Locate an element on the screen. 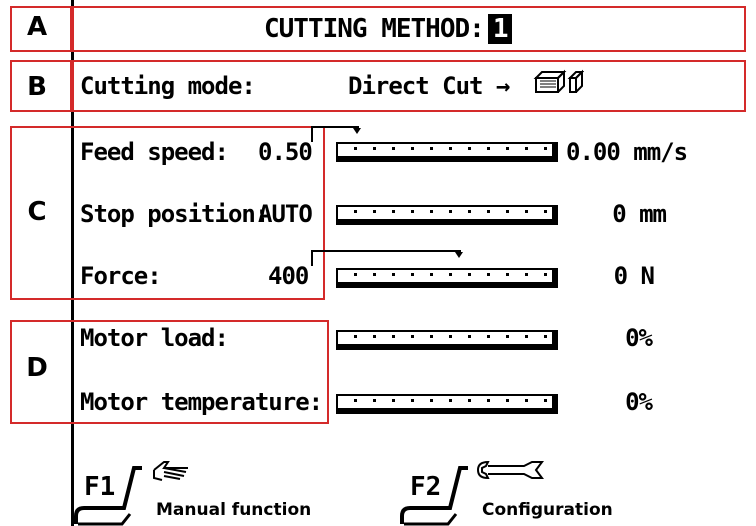  force-setpoint-marker is located at coordinates (386, 258).